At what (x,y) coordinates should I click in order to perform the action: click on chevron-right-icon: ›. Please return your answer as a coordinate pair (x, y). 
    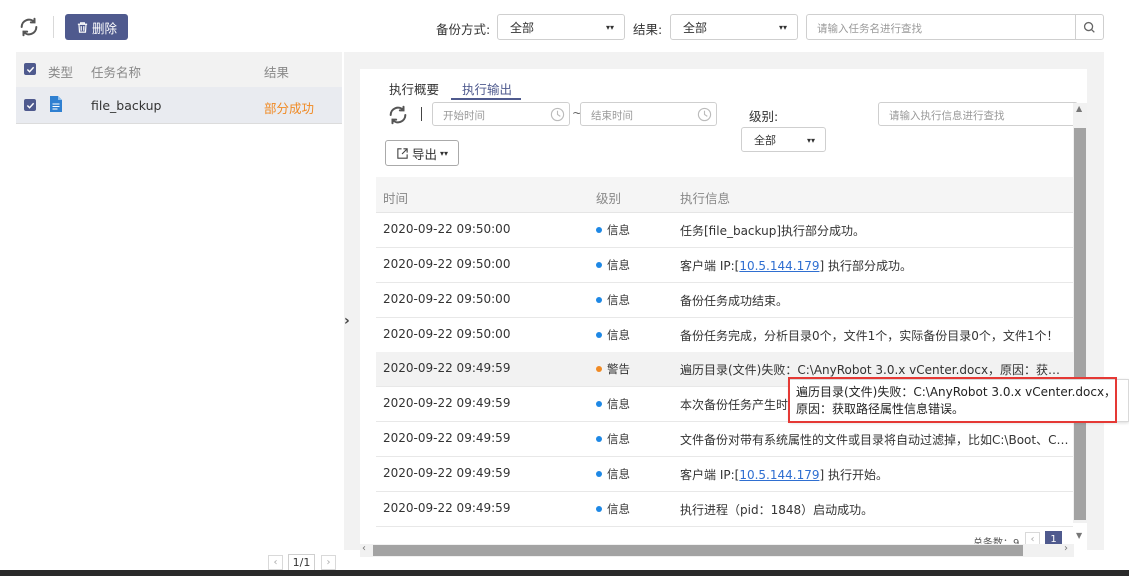
    Looking at the image, I should click on (328, 562).